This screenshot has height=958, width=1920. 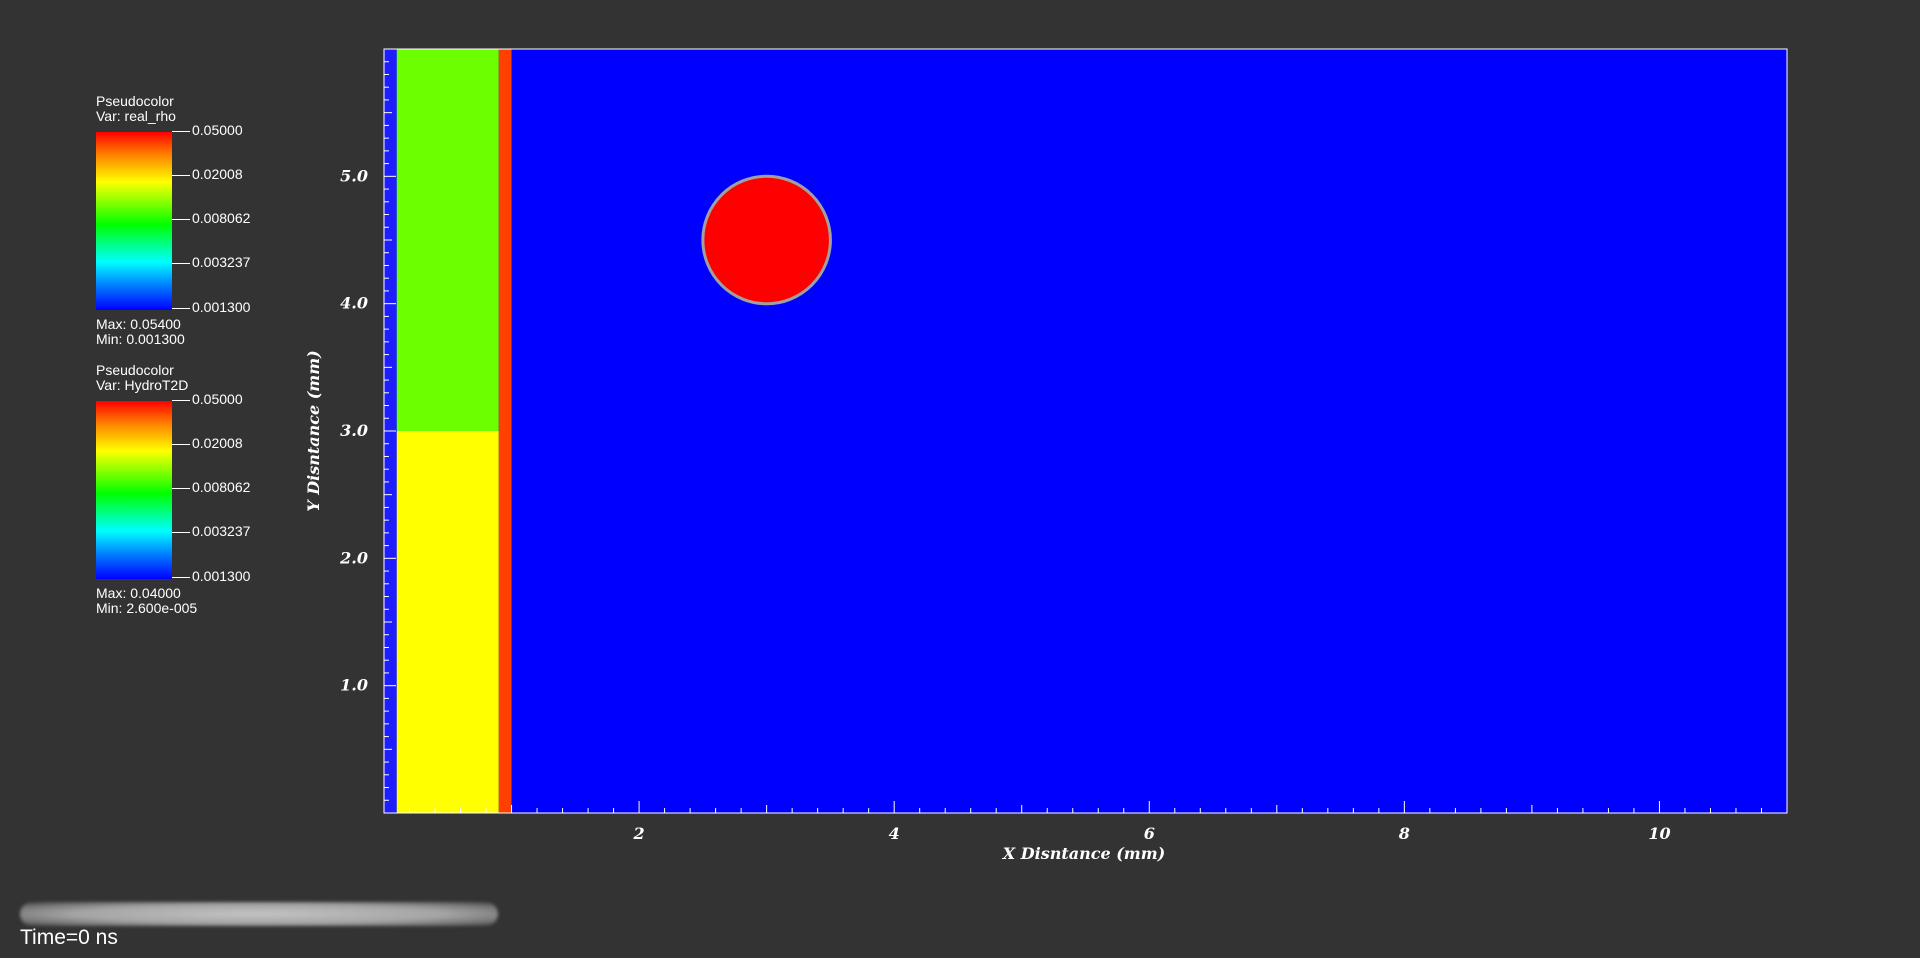 What do you see at coordinates (354, 303) in the screenshot?
I see `y-tick-label: 4.0` at bounding box center [354, 303].